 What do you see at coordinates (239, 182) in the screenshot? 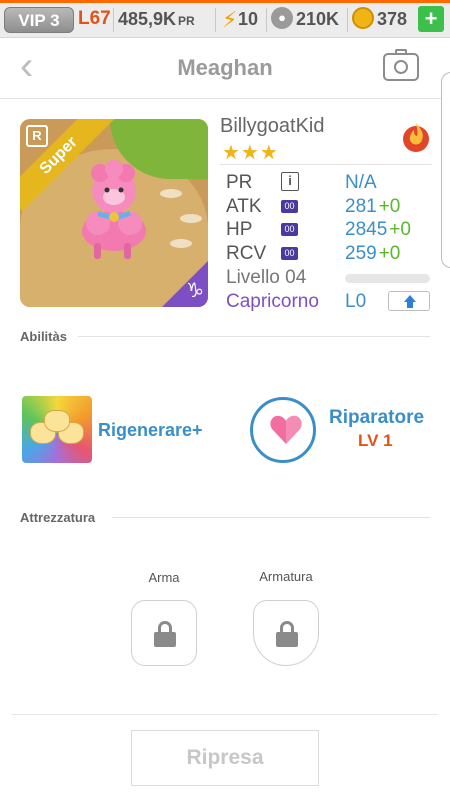
I see `stat-pr-label: PR` at bounding box center [239, 182].